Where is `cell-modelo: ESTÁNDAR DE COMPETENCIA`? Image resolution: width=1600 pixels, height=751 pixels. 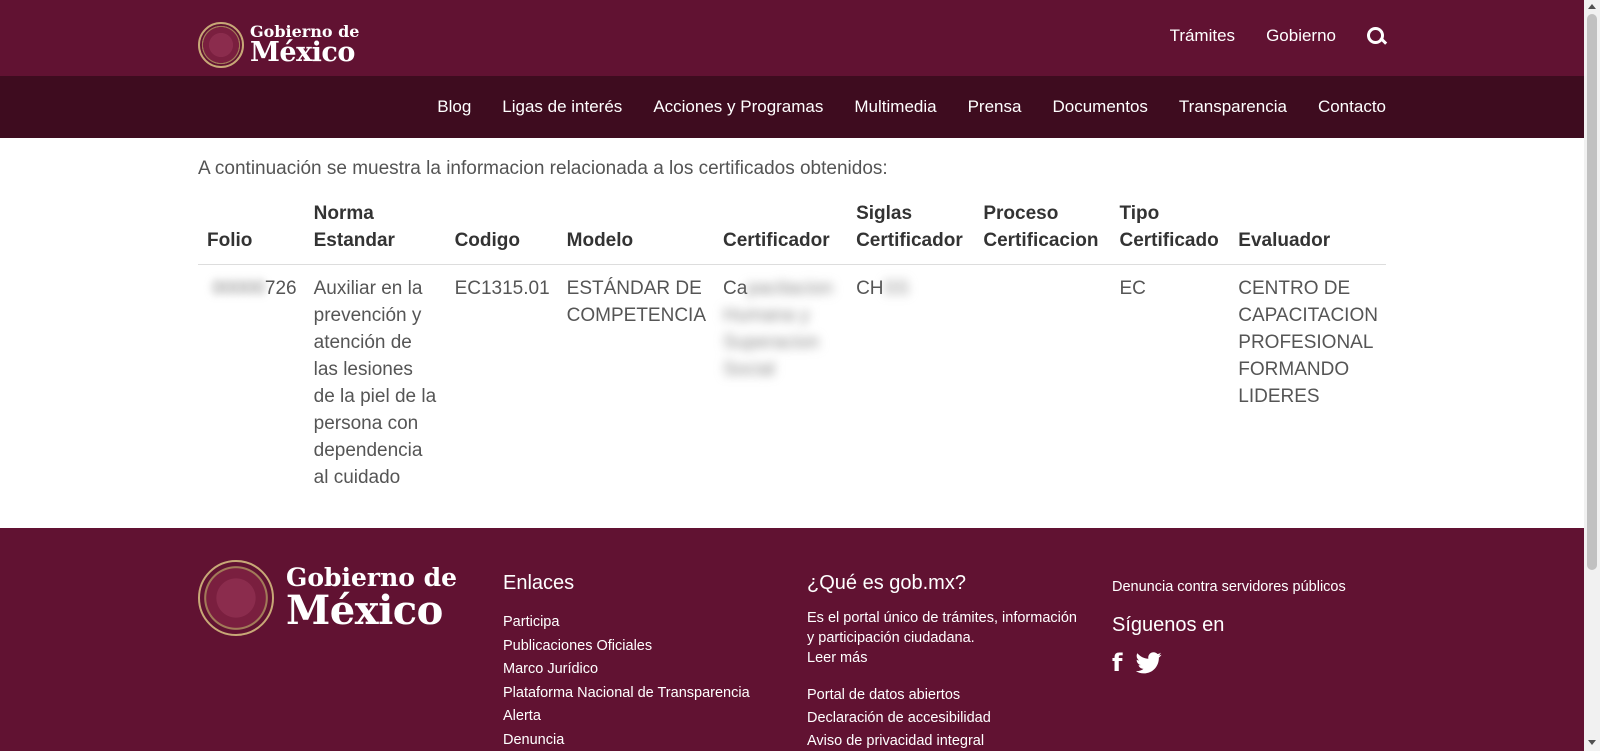
cell-modelo: ESTÁNDAR DE COMPETENCIA is located at coordinates (636, 302).